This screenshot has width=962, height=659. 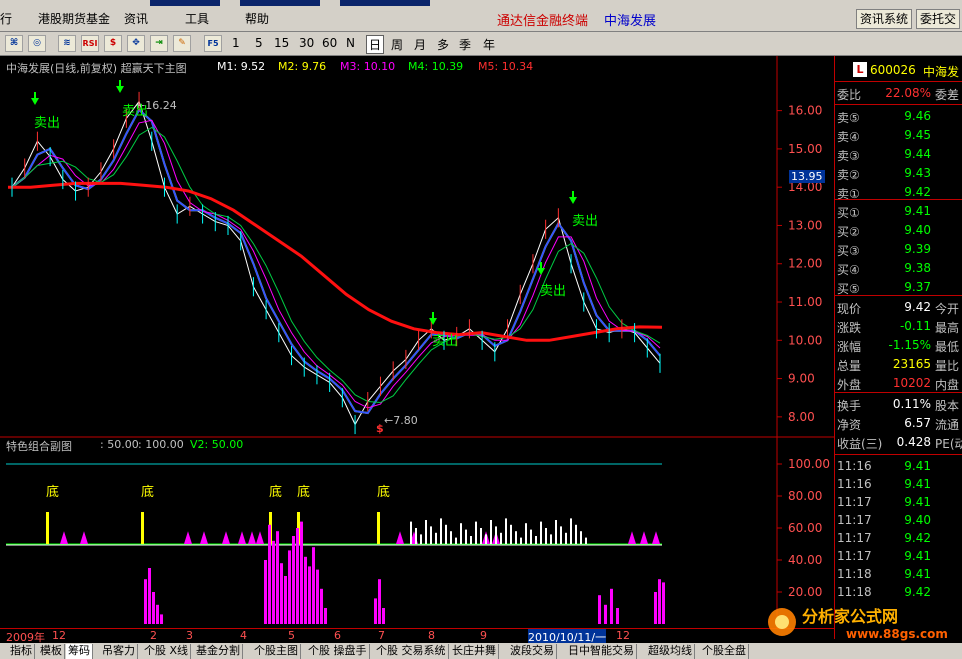 What do you see at coordinates (465, 44) in the screenshot?
I see `period-season: 季` at bounding box center [465, 44].